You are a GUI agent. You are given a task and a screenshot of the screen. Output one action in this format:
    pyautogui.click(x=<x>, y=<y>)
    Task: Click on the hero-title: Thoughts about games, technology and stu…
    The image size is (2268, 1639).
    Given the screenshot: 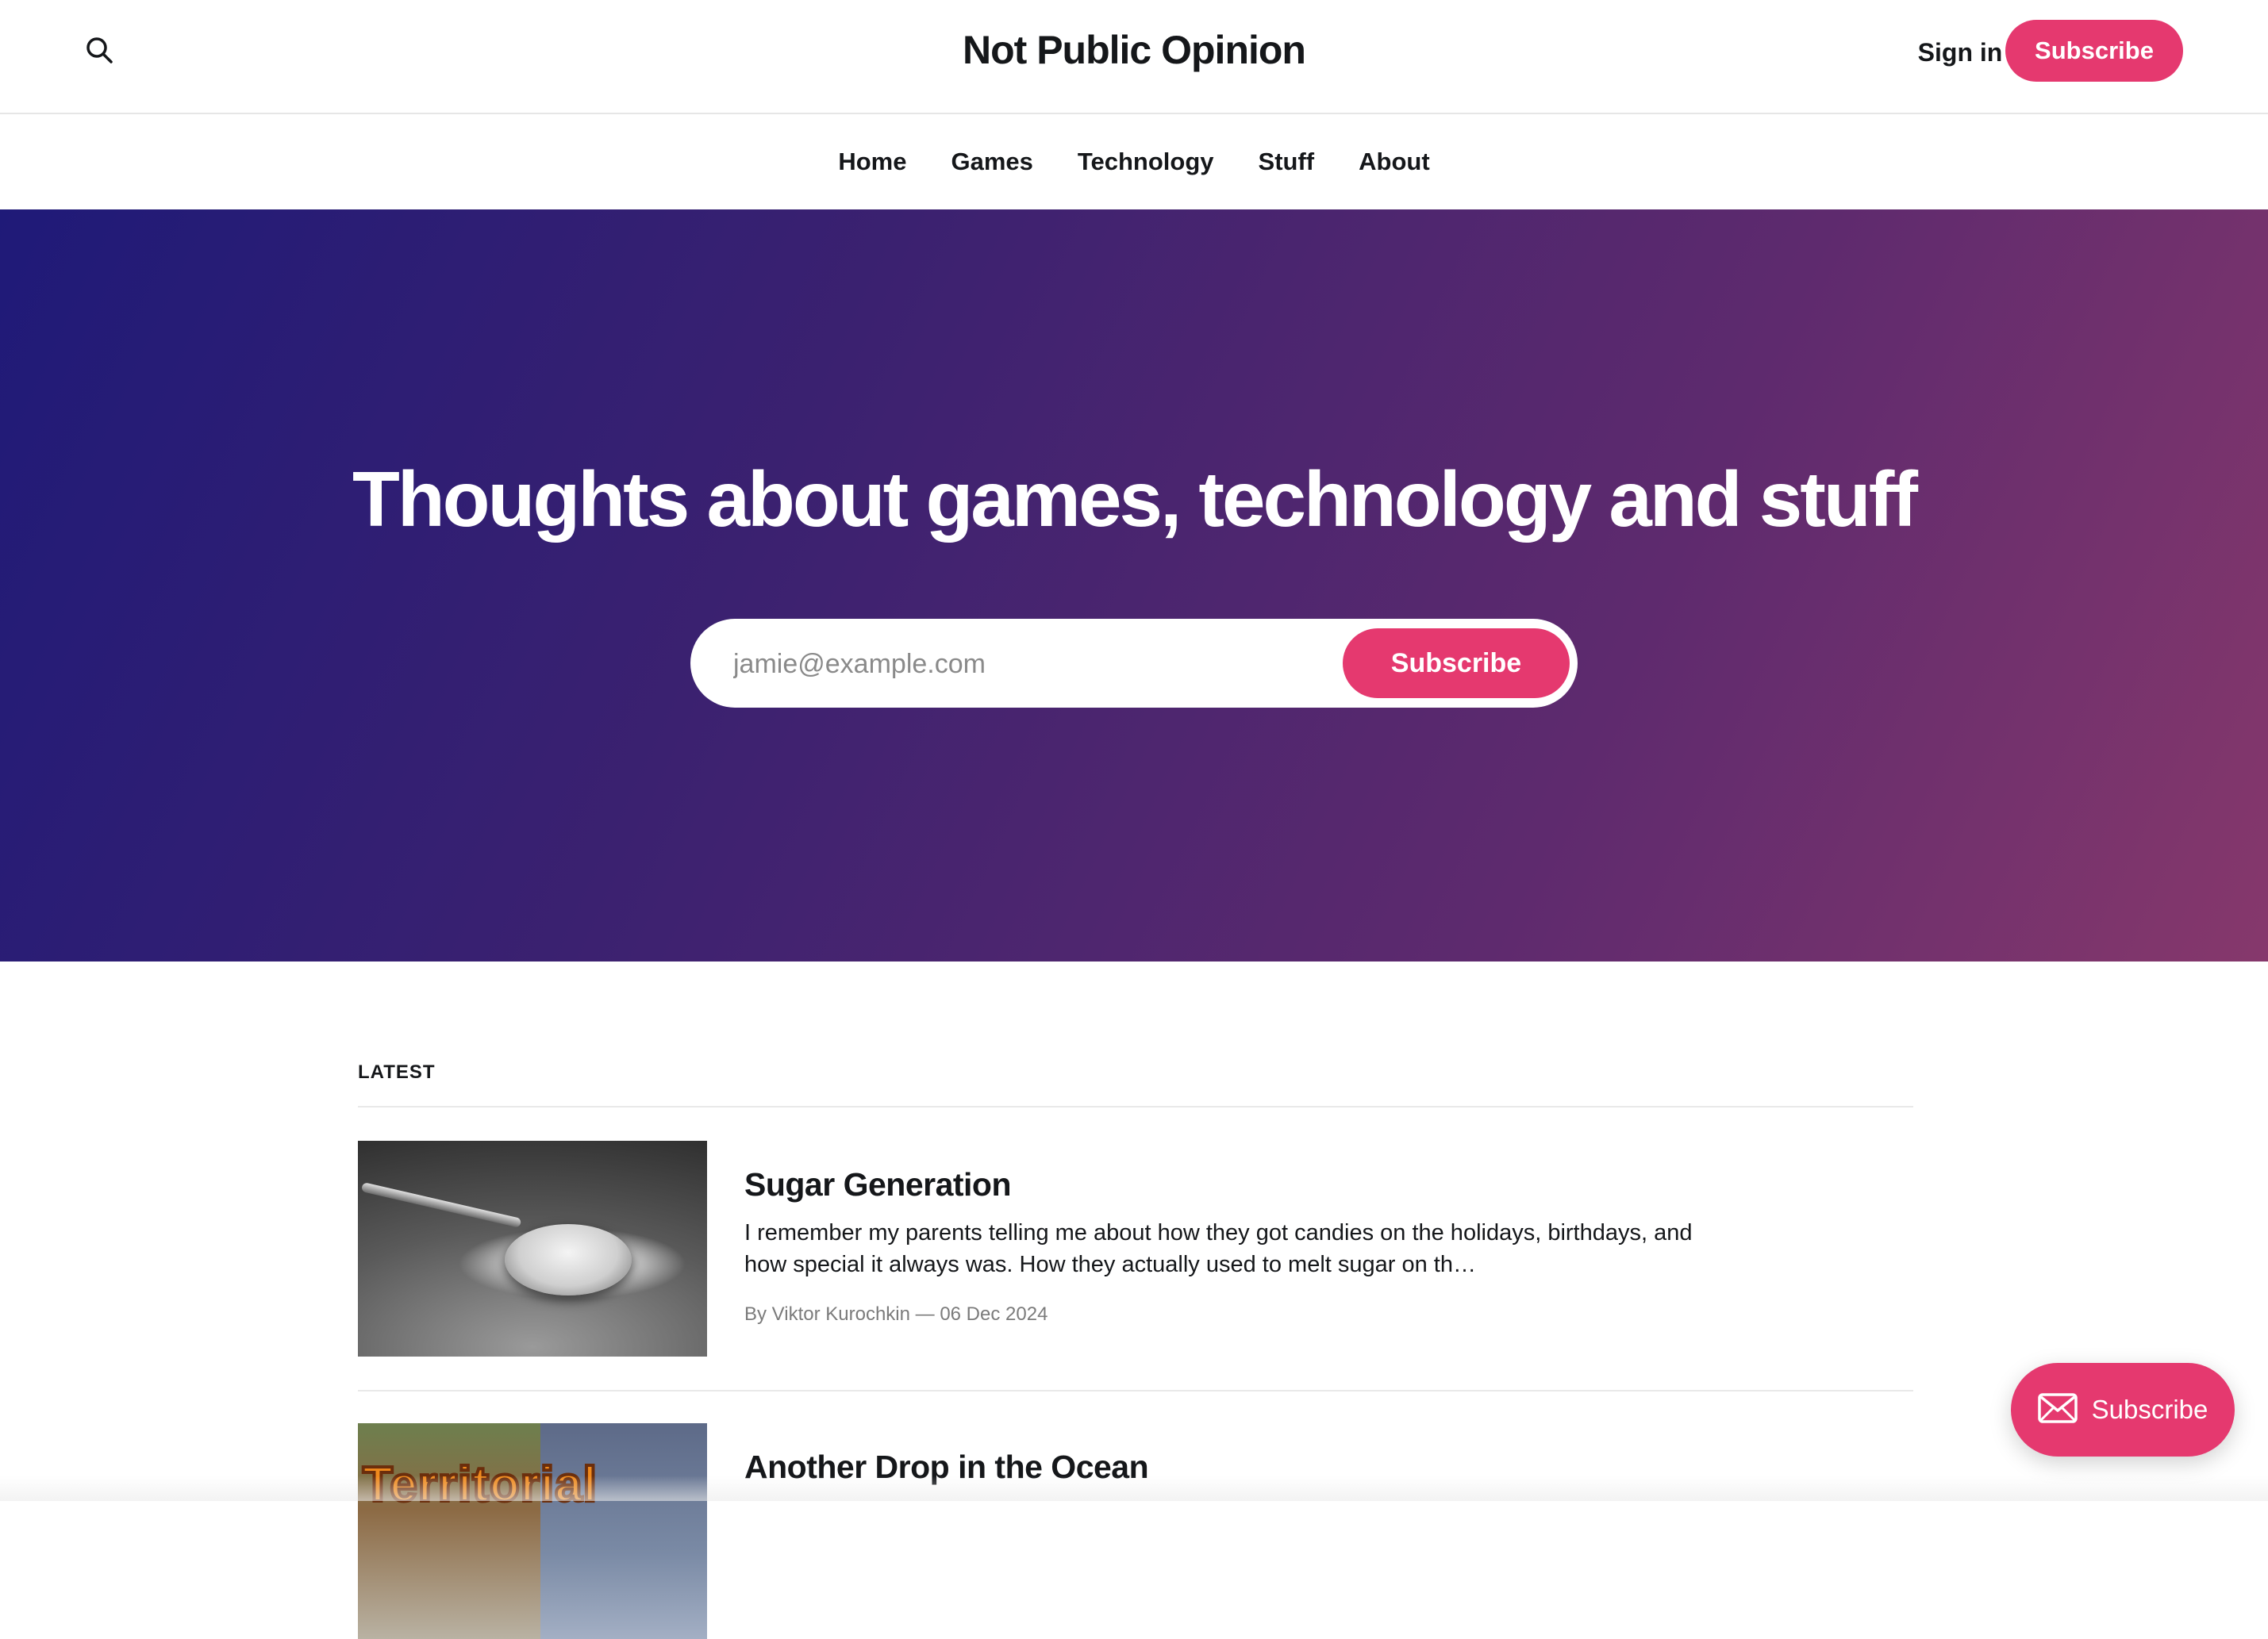 What is the action you would take?
    pyautogui.click(x=1135, y=499)
    